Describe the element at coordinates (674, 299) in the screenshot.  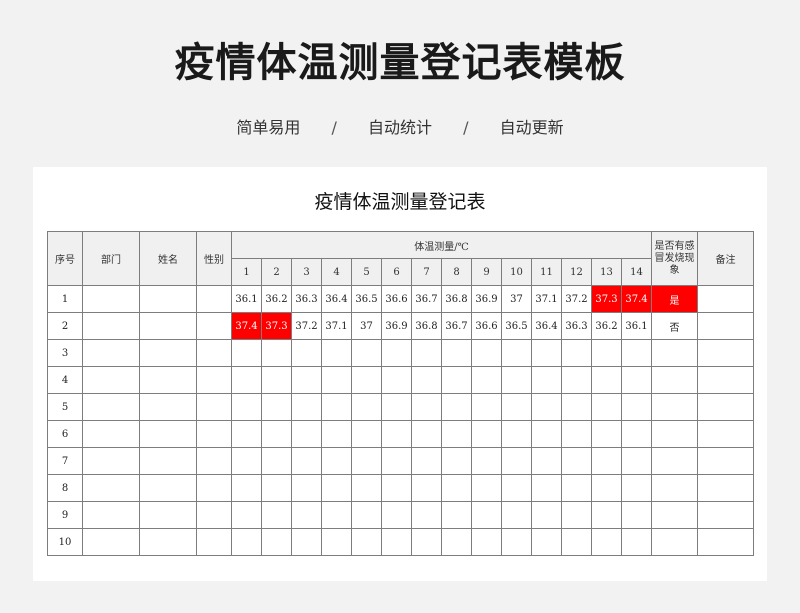
I see `fever-cell: 是` at that location.